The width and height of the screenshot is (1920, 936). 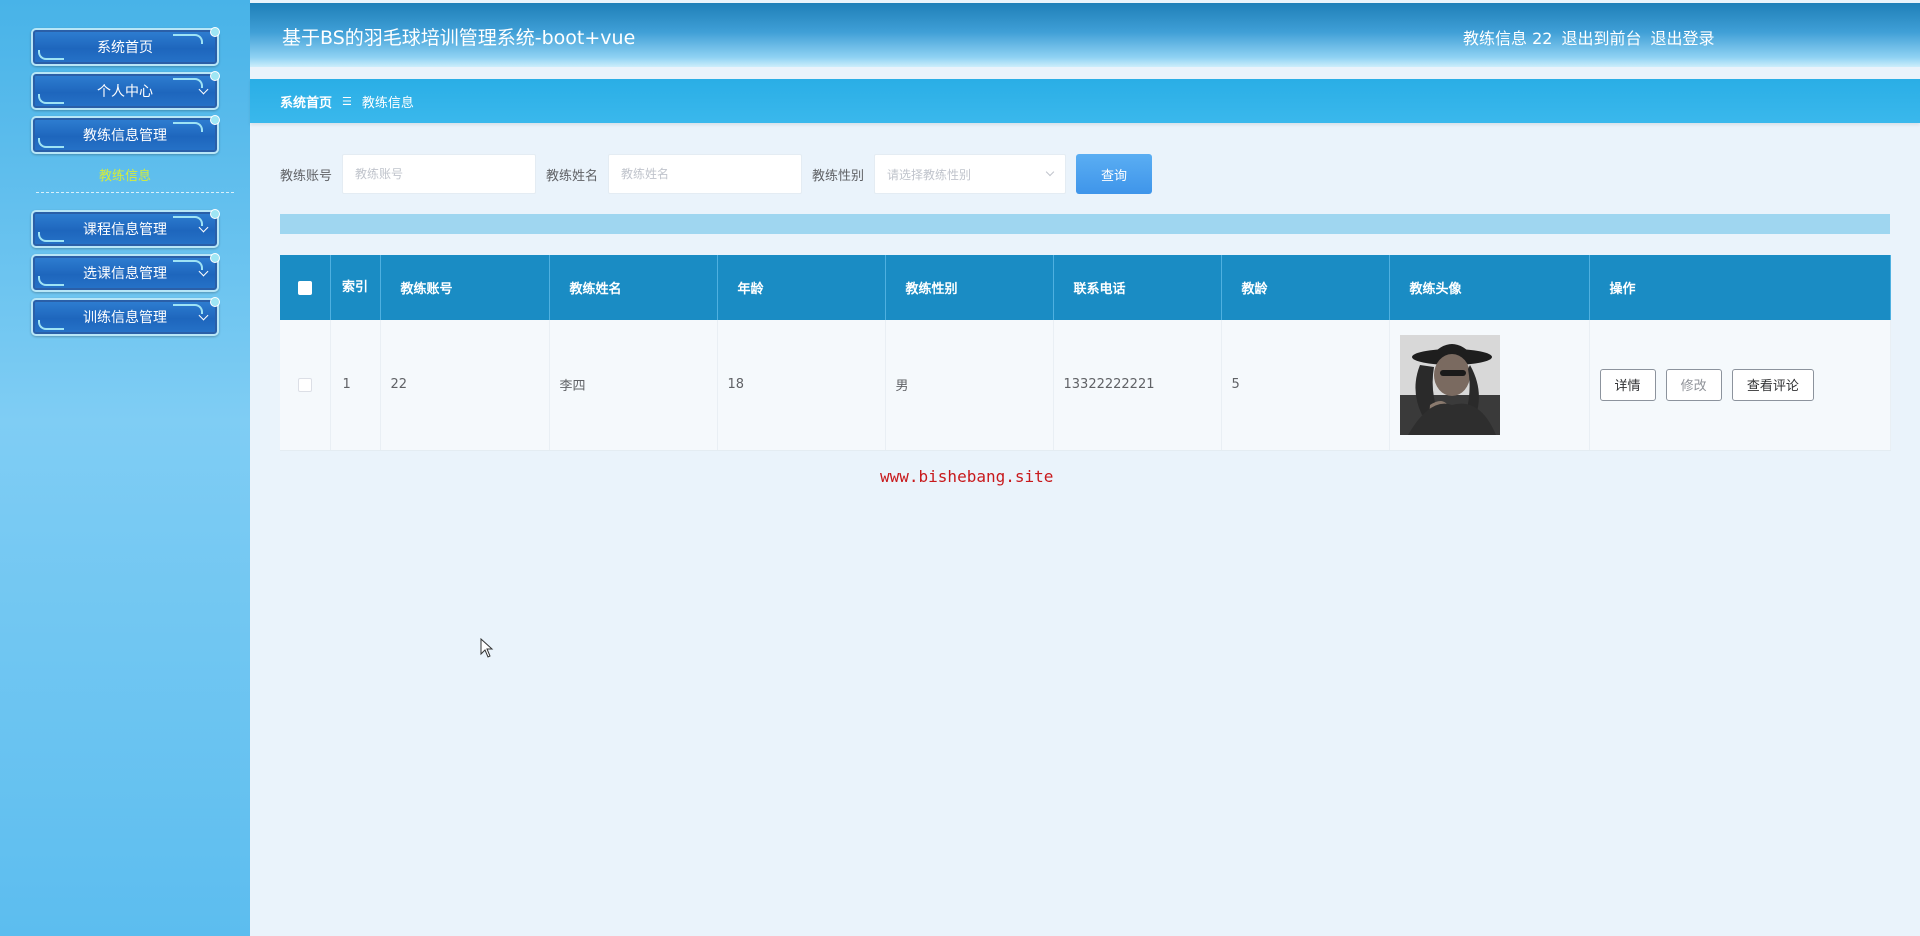 I want to click on account-label: 教练账号, so click(x=306, y=176).